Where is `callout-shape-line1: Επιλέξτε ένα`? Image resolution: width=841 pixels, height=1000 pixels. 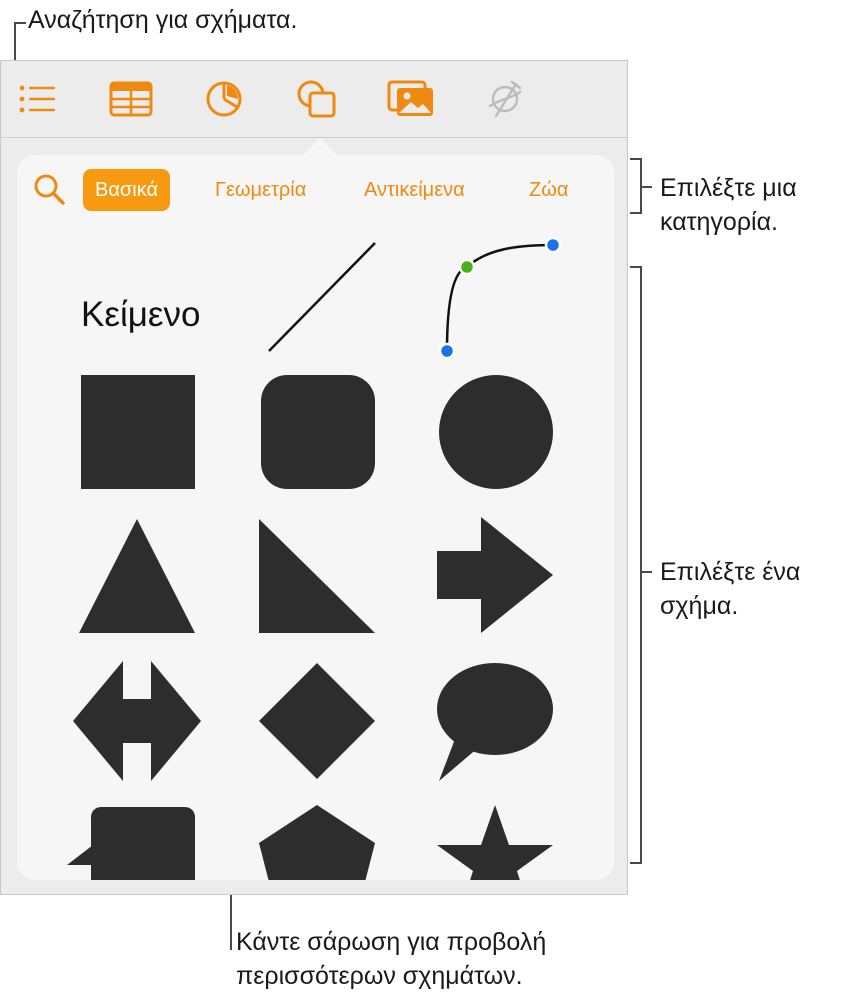
callout-shape-line1: Επιλέξτε ένα is located at coordinates (730, 572).